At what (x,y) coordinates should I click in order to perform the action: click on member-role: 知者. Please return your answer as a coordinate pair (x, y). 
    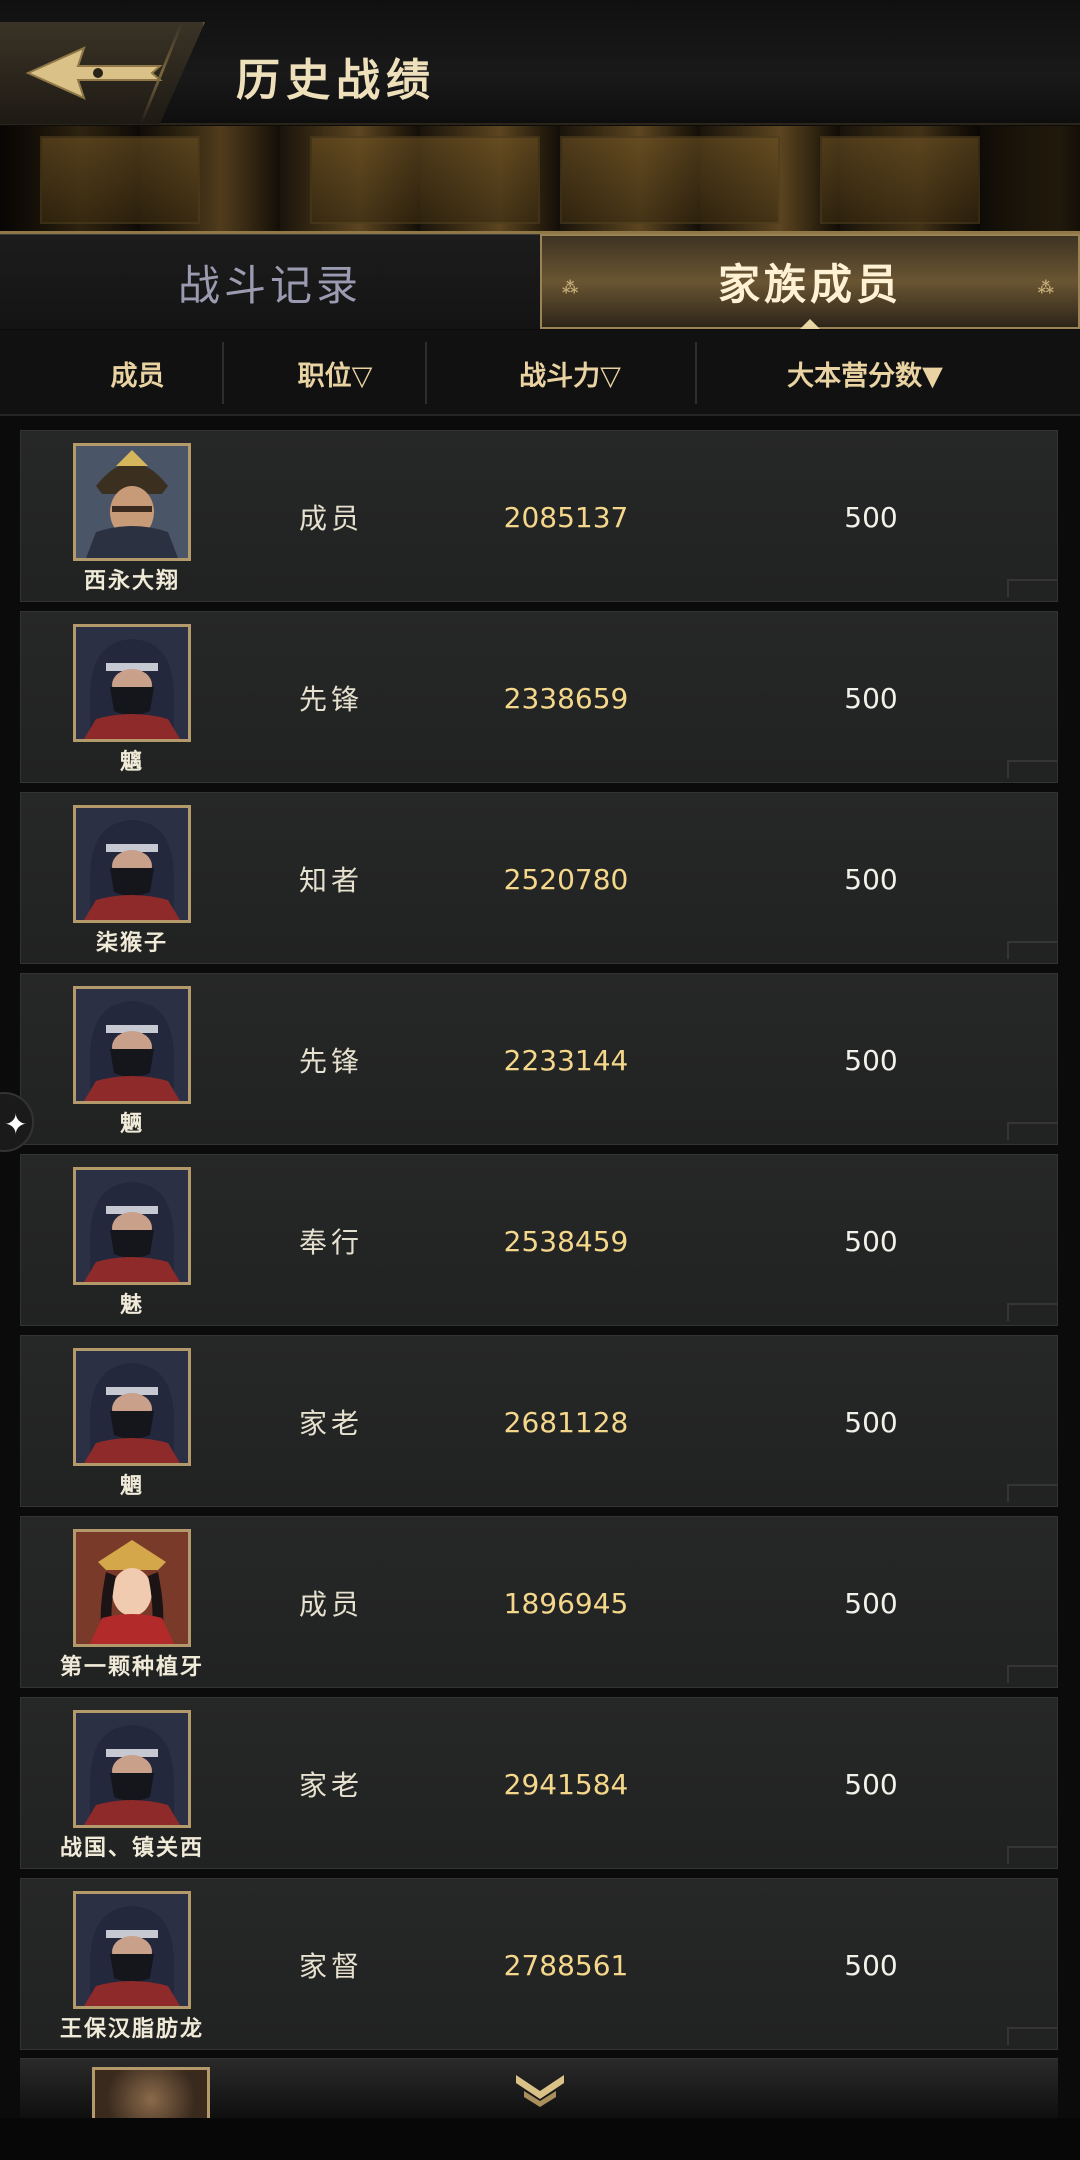
    Looking at the image, I should click on (330, 880).